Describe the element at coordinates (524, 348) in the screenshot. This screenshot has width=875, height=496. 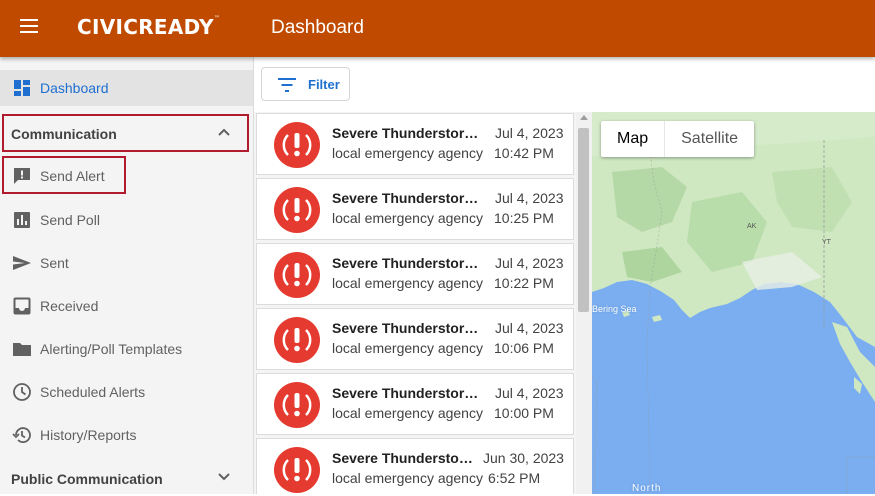
I see `alert-time: 10:06 PM` at that location.